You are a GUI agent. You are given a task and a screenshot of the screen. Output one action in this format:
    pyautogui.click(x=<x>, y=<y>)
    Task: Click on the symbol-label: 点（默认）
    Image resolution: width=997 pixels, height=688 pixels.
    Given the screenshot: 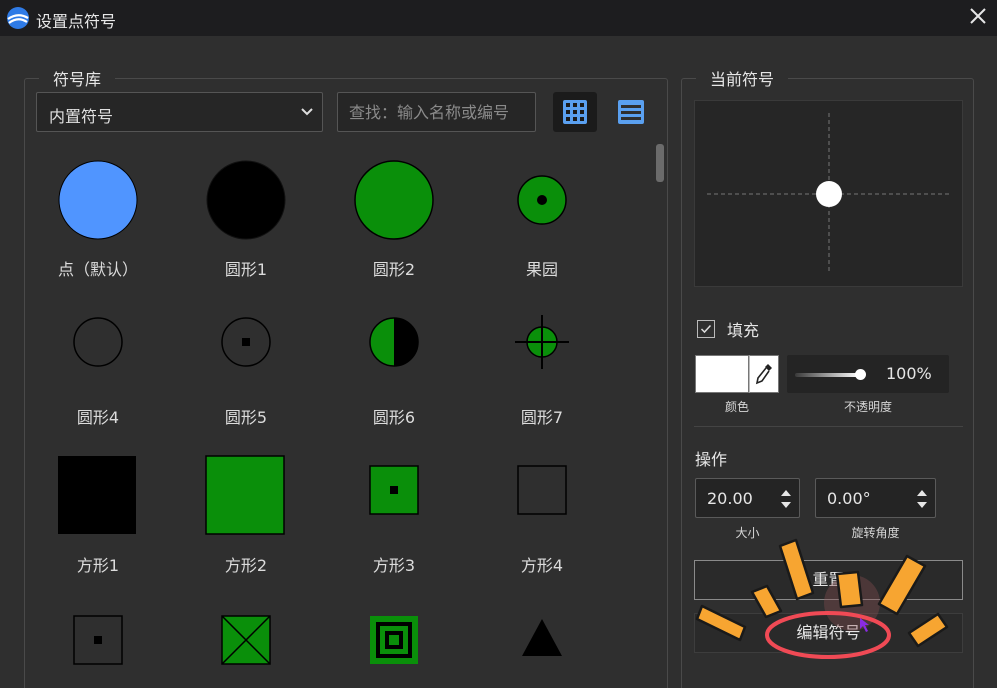 What is the action you would take?
    pyautogui.click(x=97, y=269)
    